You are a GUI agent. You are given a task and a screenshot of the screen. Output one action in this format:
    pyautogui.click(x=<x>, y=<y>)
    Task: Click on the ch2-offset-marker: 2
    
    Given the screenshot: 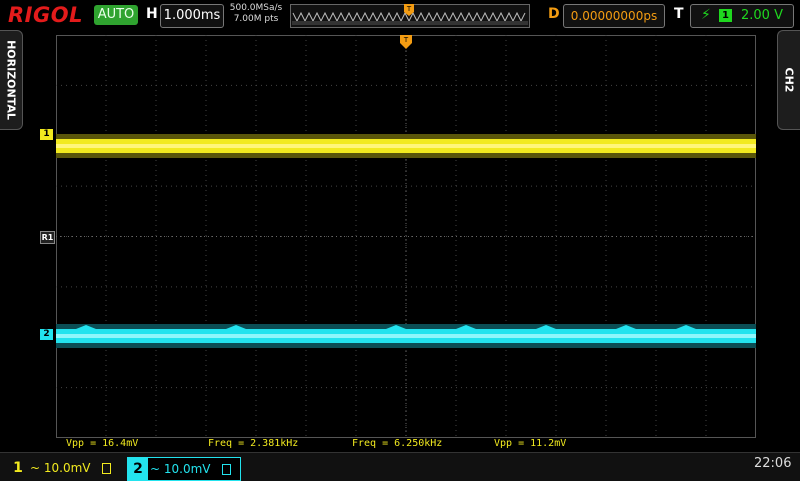 What is the action you would take?
    pyautogui.click(x=46, y=334)
    